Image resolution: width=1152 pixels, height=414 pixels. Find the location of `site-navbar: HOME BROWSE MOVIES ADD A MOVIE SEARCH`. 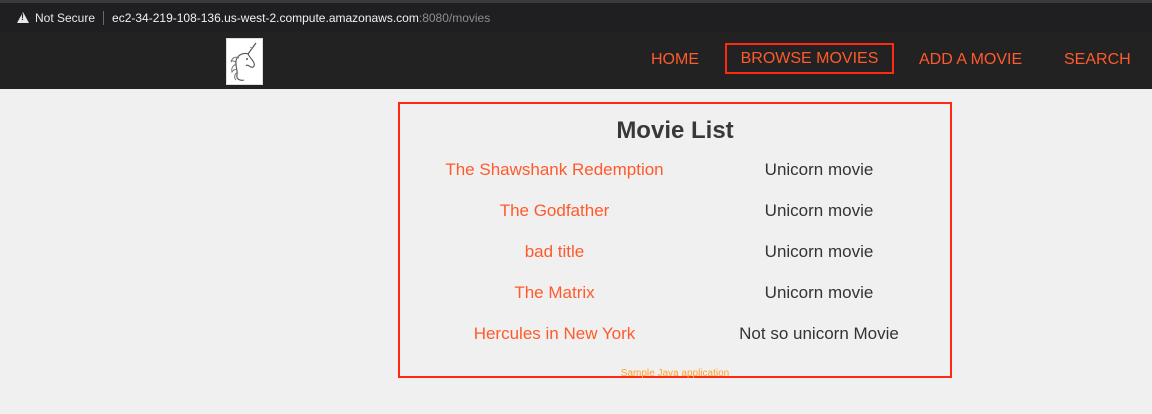

site-navbar: HOME BROWSE MOVIES ADD A MOVIE SEARCH is located at coordinates (576, 60).